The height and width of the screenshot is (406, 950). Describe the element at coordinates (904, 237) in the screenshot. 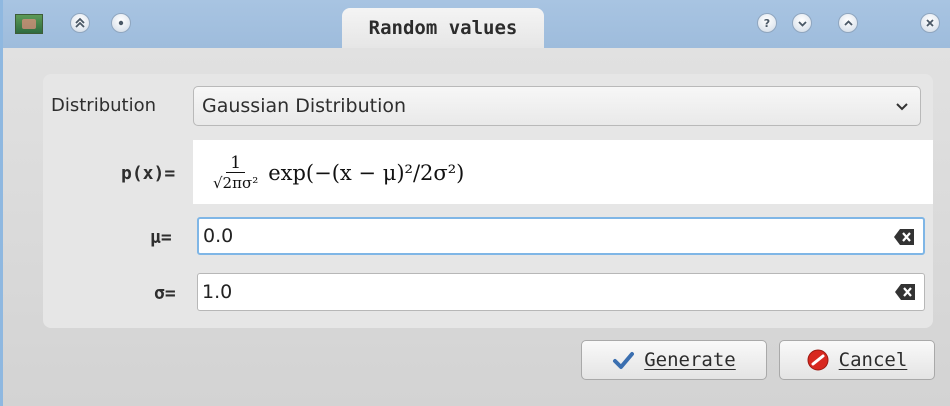

I see `clear-mu-icon` at that location.